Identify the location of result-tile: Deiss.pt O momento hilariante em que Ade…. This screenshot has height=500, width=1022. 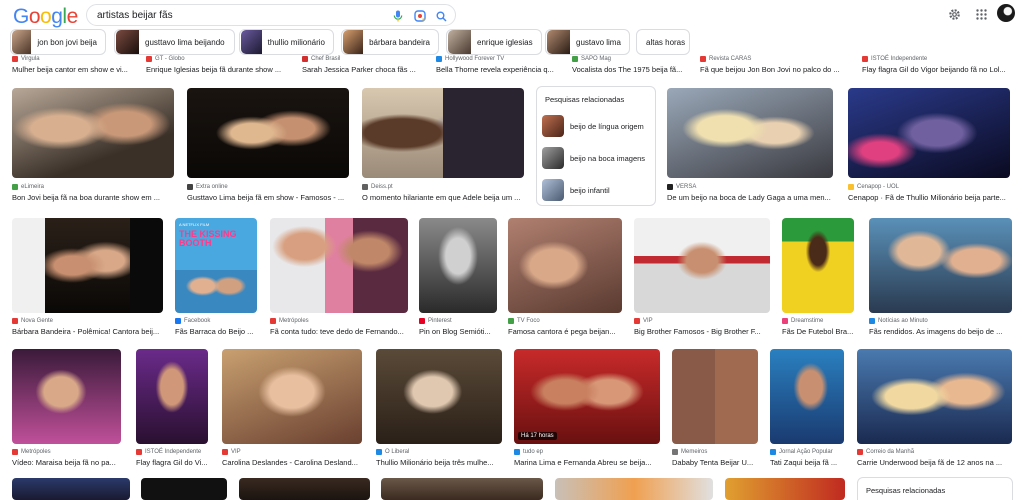
(443, 147).